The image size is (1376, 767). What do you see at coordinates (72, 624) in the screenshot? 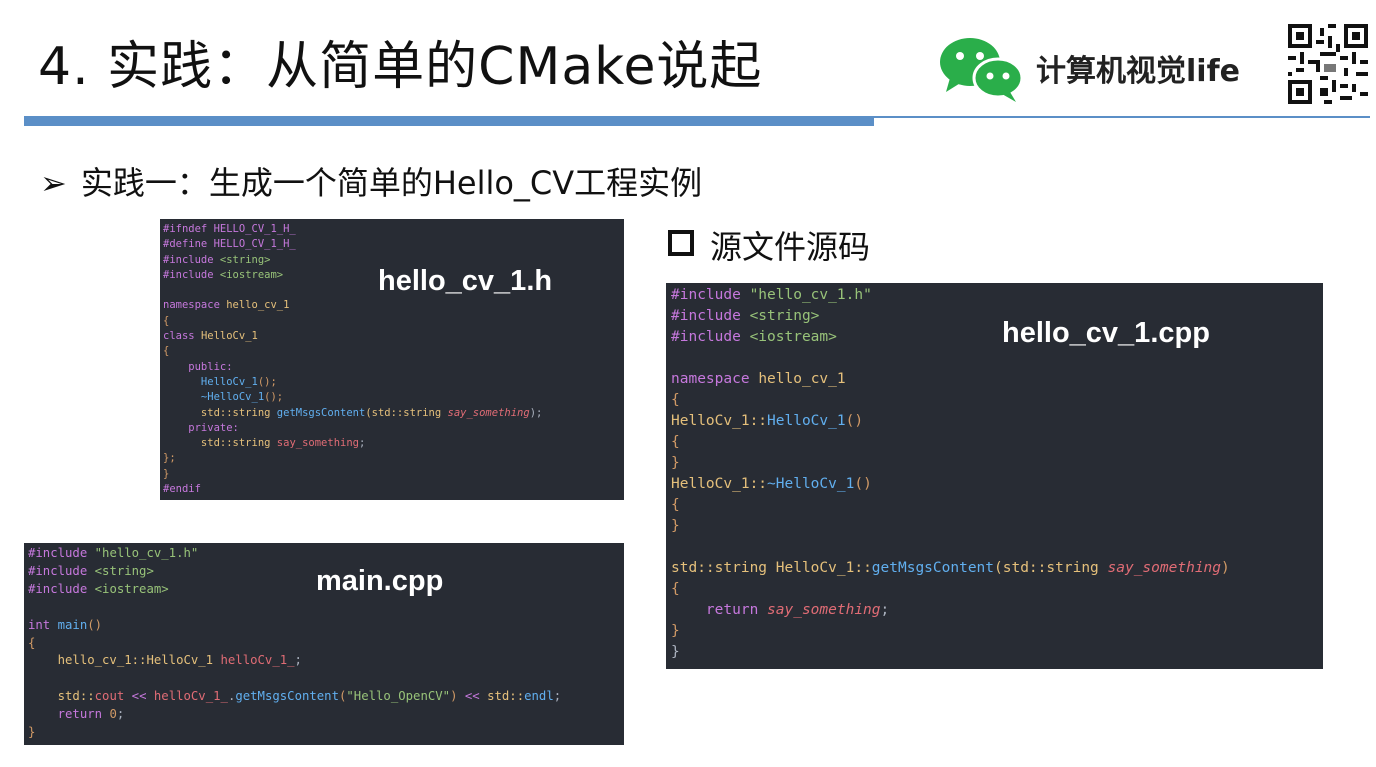
I see `code-token: main` at bounding box center [72, 624].